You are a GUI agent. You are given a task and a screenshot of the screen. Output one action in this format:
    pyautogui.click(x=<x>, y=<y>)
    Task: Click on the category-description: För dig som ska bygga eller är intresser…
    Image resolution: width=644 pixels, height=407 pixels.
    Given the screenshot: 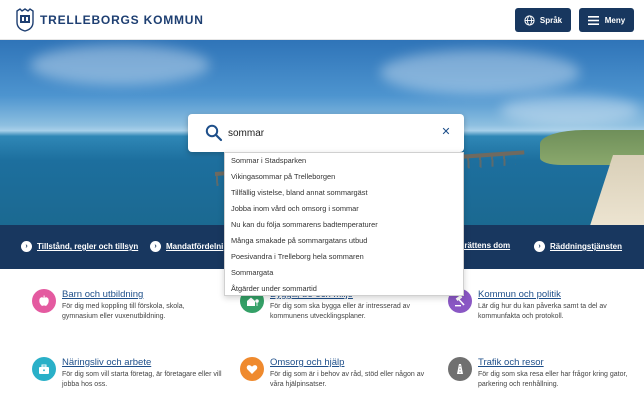 What is the action you would take?
    pyautogui.click(x=340, y=311)
    